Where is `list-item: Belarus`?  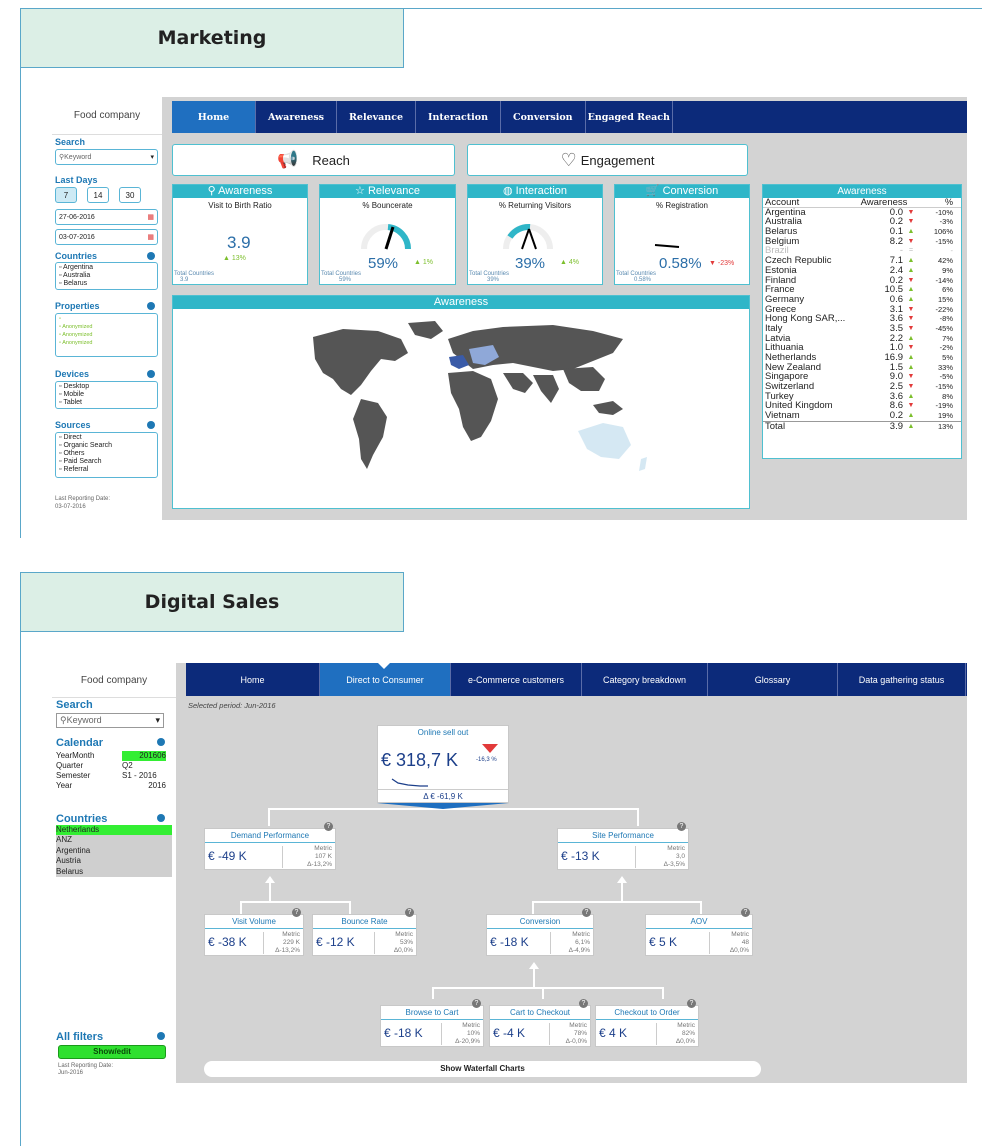 list-item: Belarus is located at coordinates (114, 872).